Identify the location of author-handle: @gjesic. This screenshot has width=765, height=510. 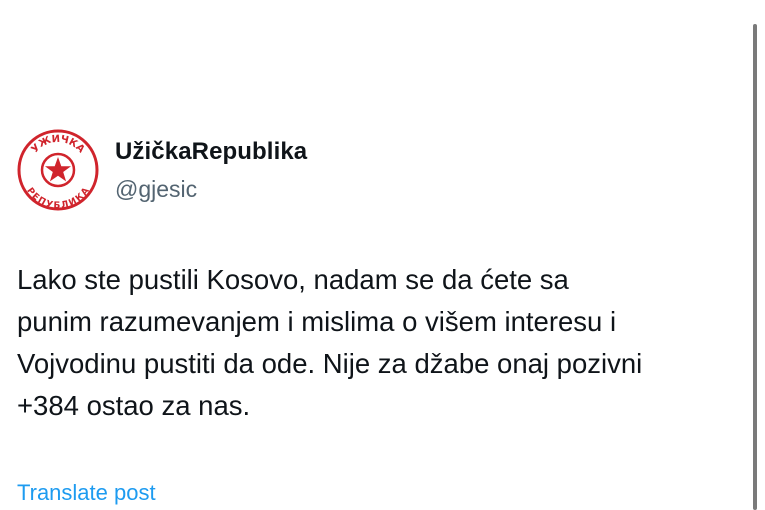
(156, 189).